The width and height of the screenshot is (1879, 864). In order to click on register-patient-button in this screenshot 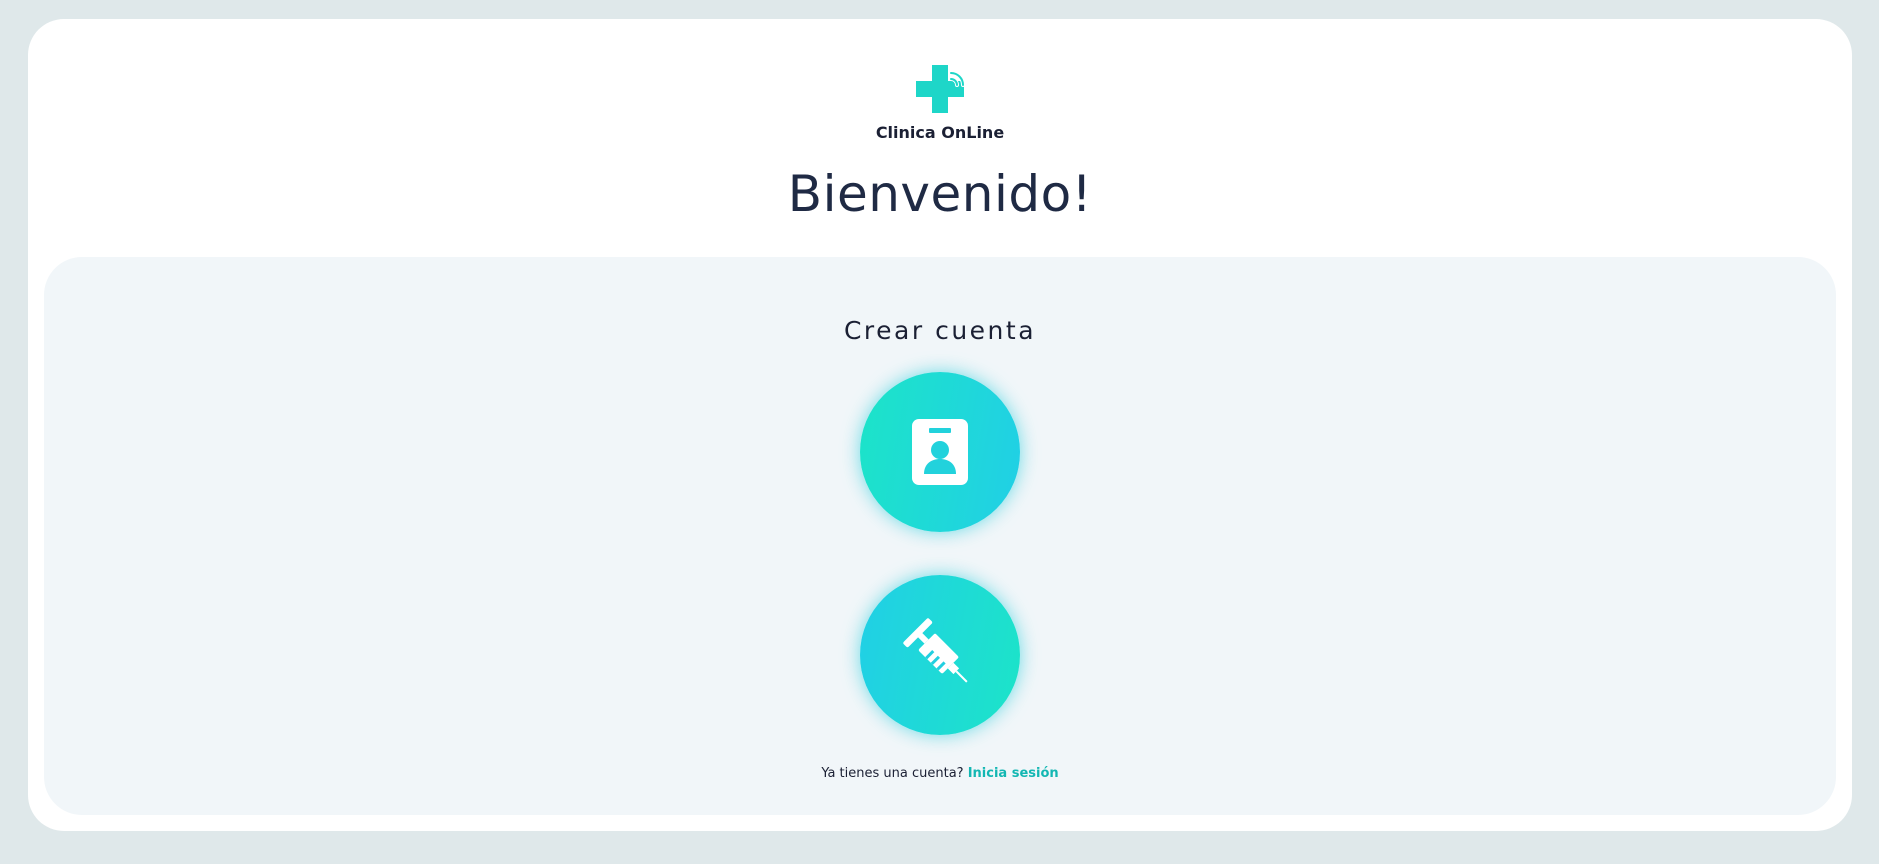, I will do `click(940, 452)`.